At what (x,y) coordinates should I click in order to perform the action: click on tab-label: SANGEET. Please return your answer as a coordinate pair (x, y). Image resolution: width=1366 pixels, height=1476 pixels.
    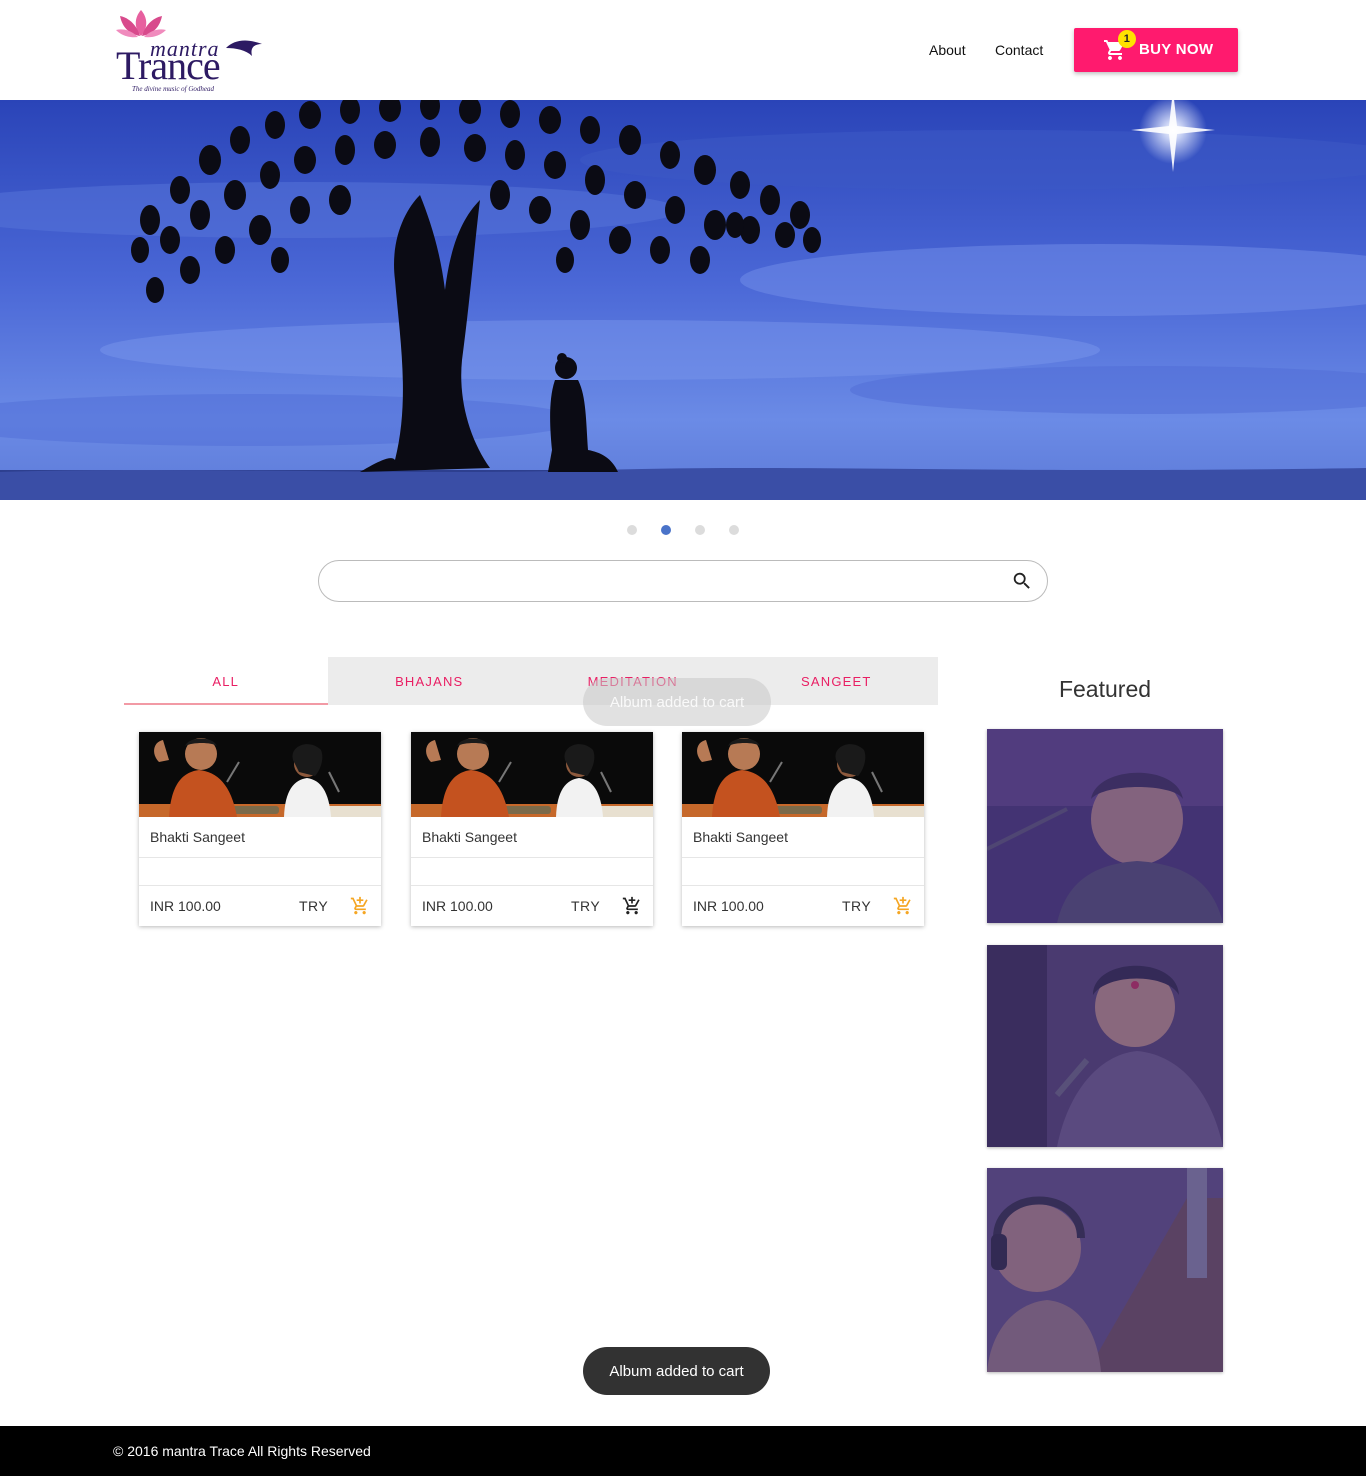
    Looking at the image, I should click on (836, 681).